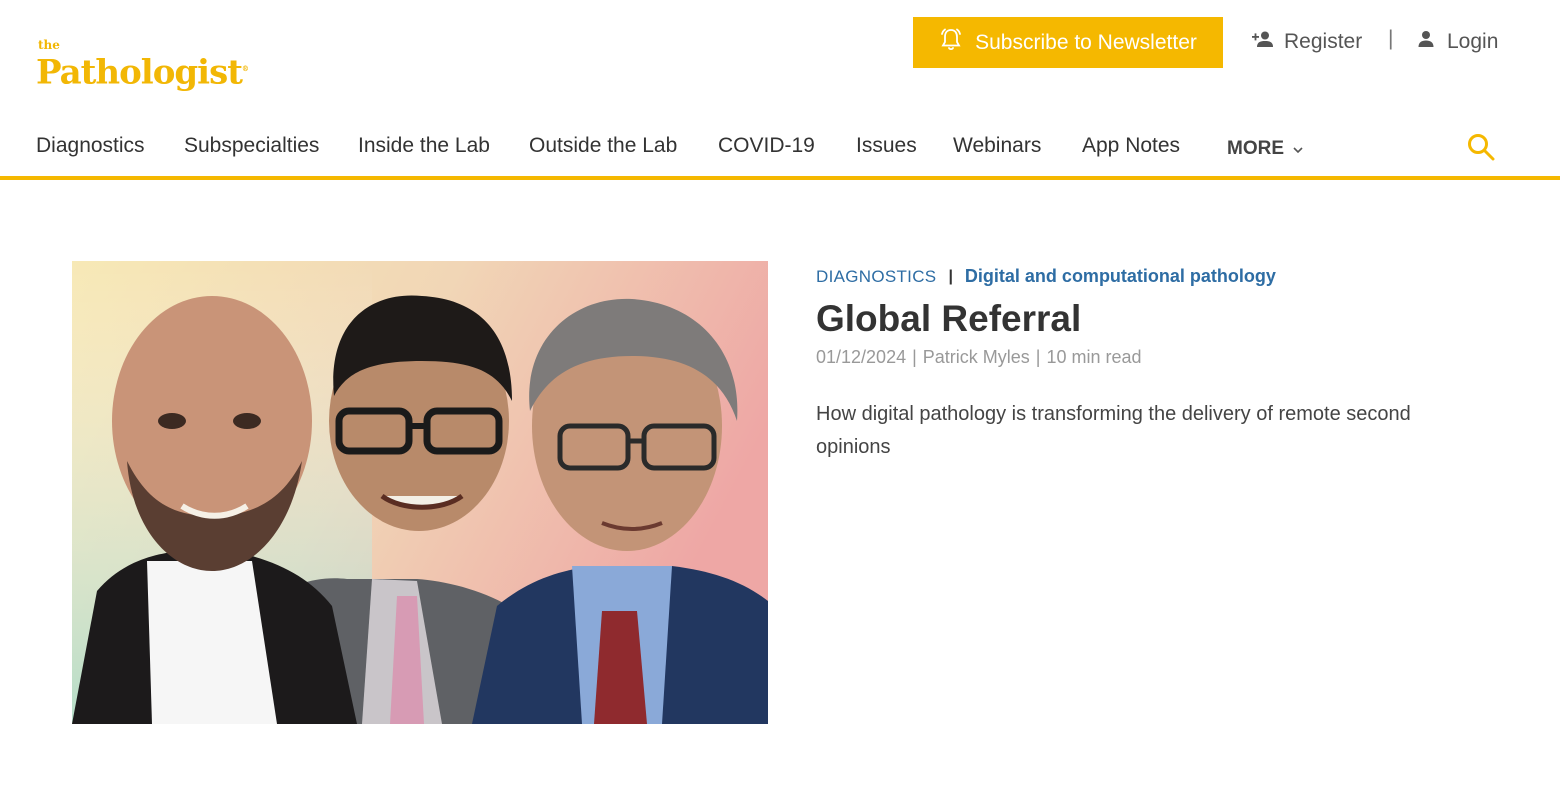  Describe the element at coordinates (1120, 276) in the screenshot. I see `subcategory-link: Digital and computational pathology` at that location.